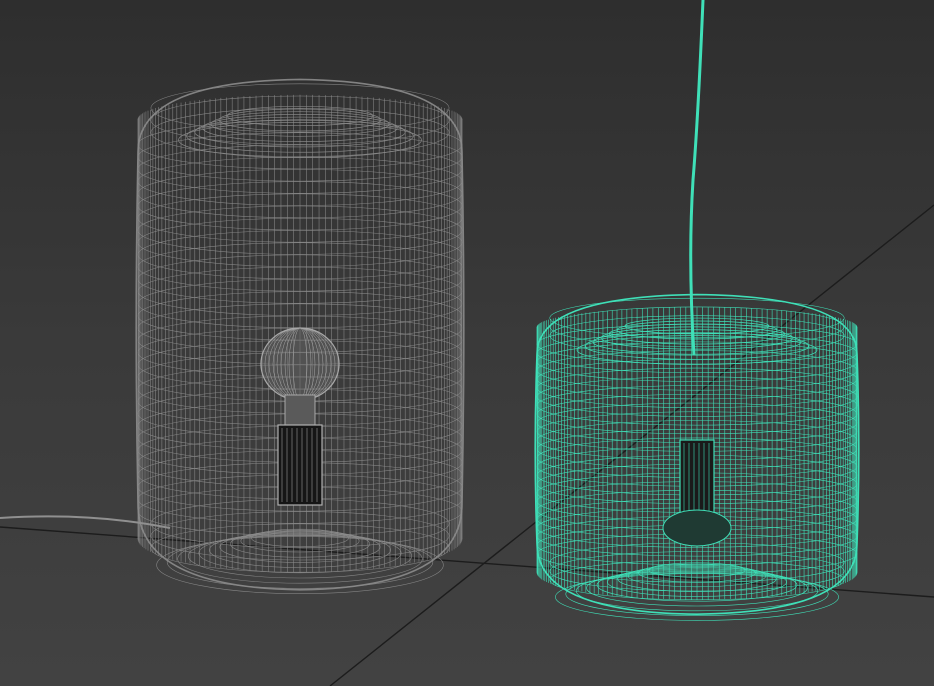 This screenshot has height=686, width=934. What do you see at coordinates (697, 178) in the screenshot?
I see `hanging-cord` at bounding box center [697, 178].